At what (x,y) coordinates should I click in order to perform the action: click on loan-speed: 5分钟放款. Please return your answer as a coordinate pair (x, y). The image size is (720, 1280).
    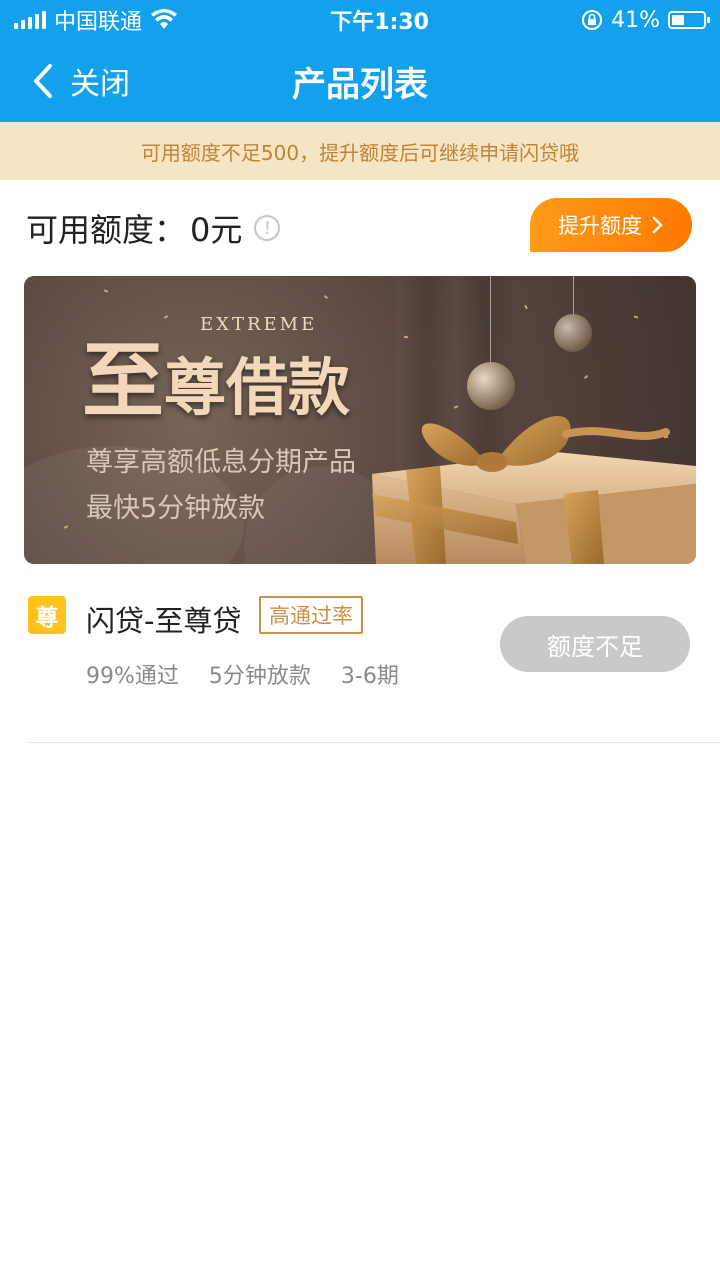
    Looking at the image, I should click on (259, 676).